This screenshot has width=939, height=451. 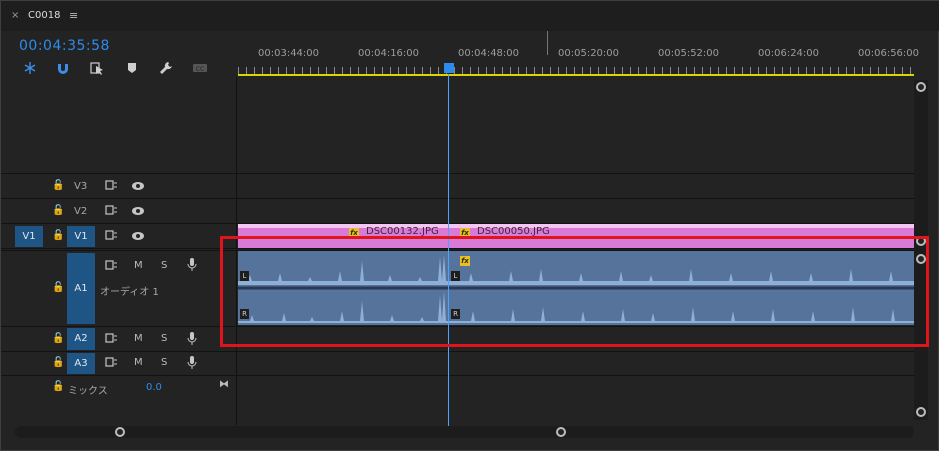 I want to click on ruler-label: 00:04:16:00, so click(x=389, y=53).